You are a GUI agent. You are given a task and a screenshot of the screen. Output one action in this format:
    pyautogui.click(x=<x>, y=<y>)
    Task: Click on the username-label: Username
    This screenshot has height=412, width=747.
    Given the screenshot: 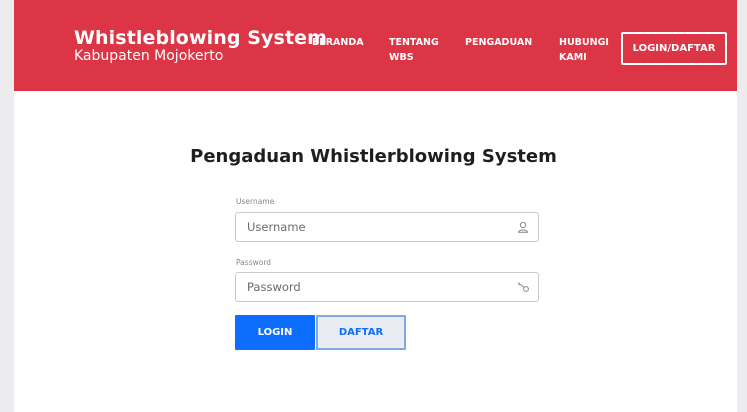 What is the action you would take?
    pyautogui.click(x=255, y=201)
    